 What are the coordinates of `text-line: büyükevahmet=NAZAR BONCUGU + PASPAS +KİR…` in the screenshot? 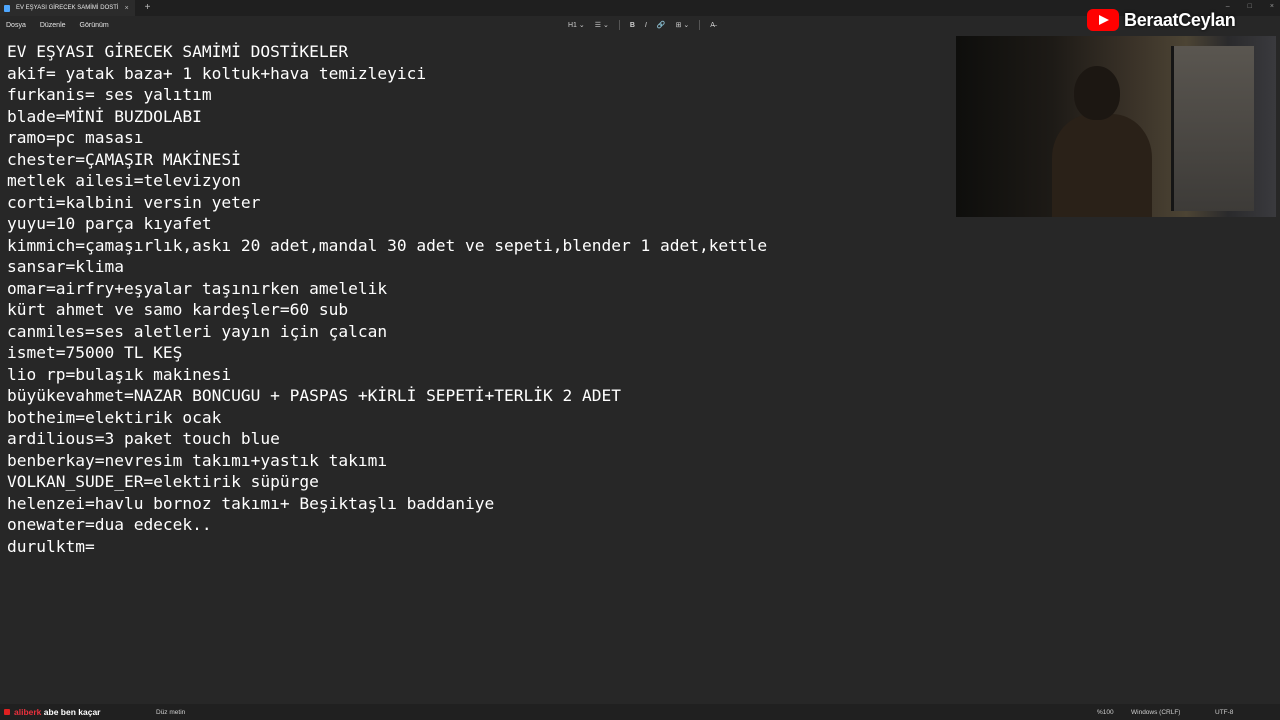 It's located at (477, 396).